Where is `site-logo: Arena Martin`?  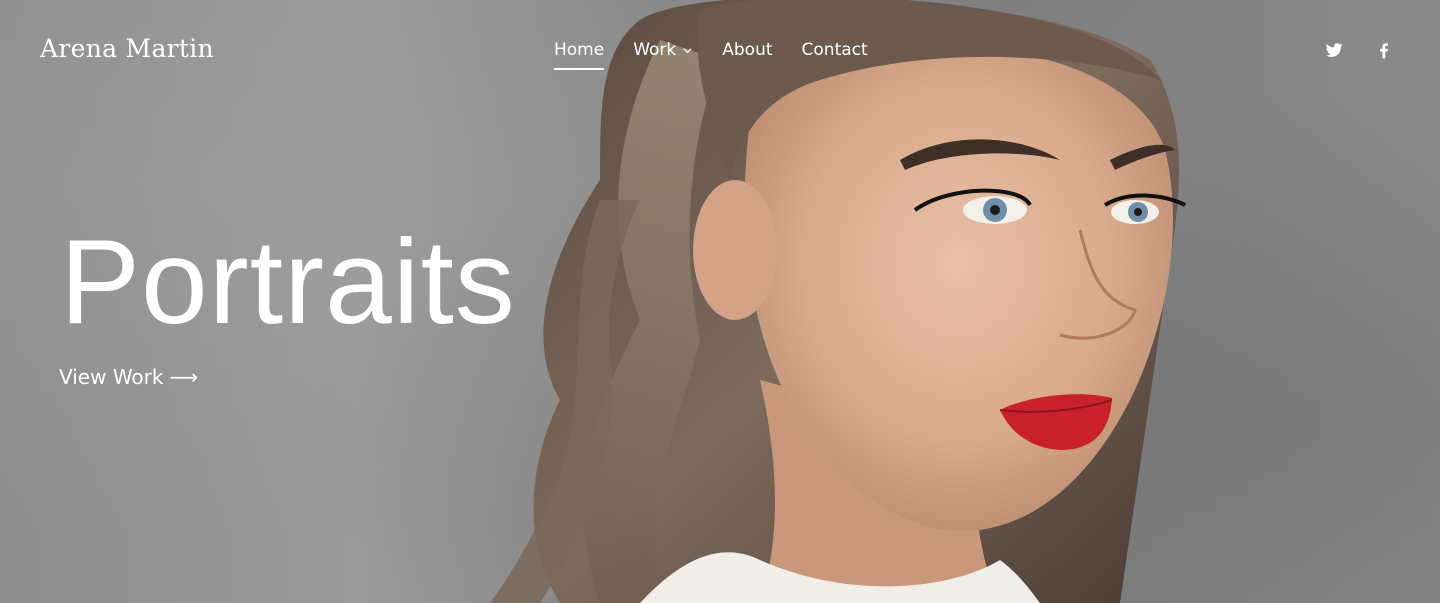
site-logo: Arena Martin is located at coordinates (127, 48).